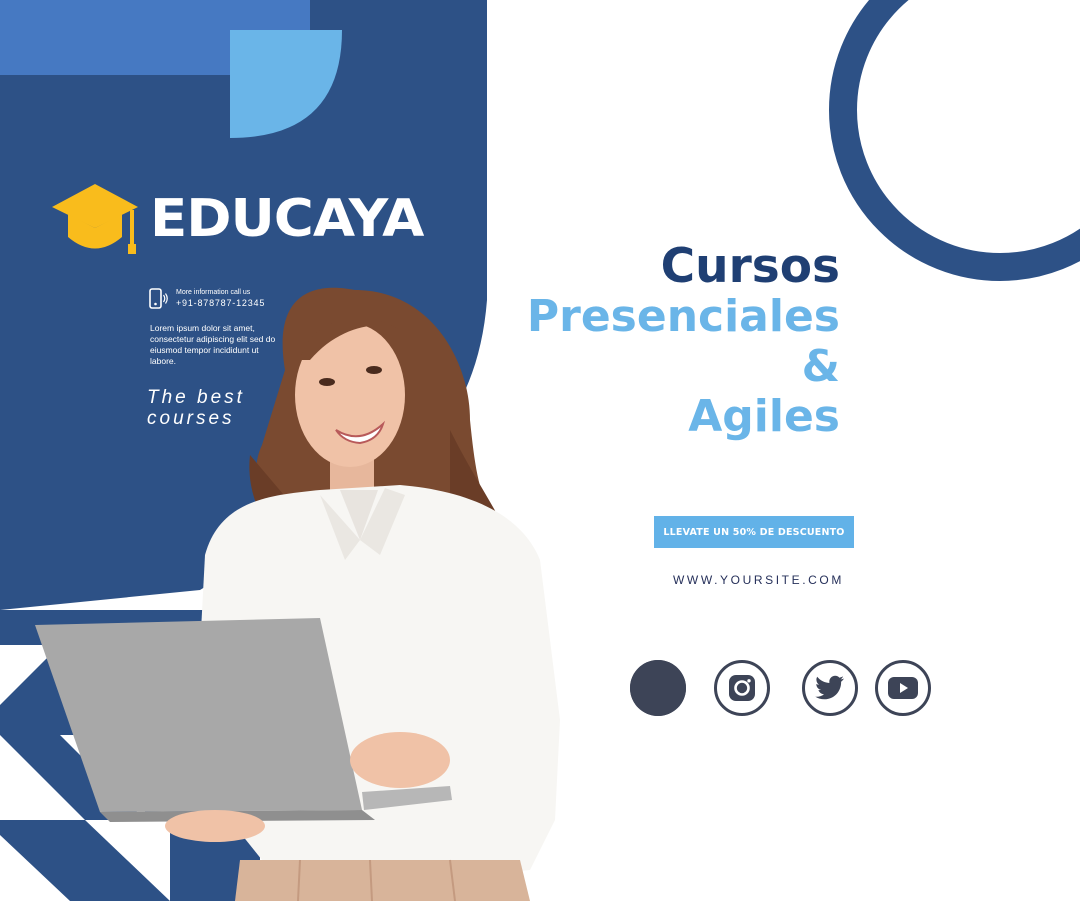  Describe the element at coordinates (213, 292) in the screenshot. I see `contact-info-label: More information call us` at that location.